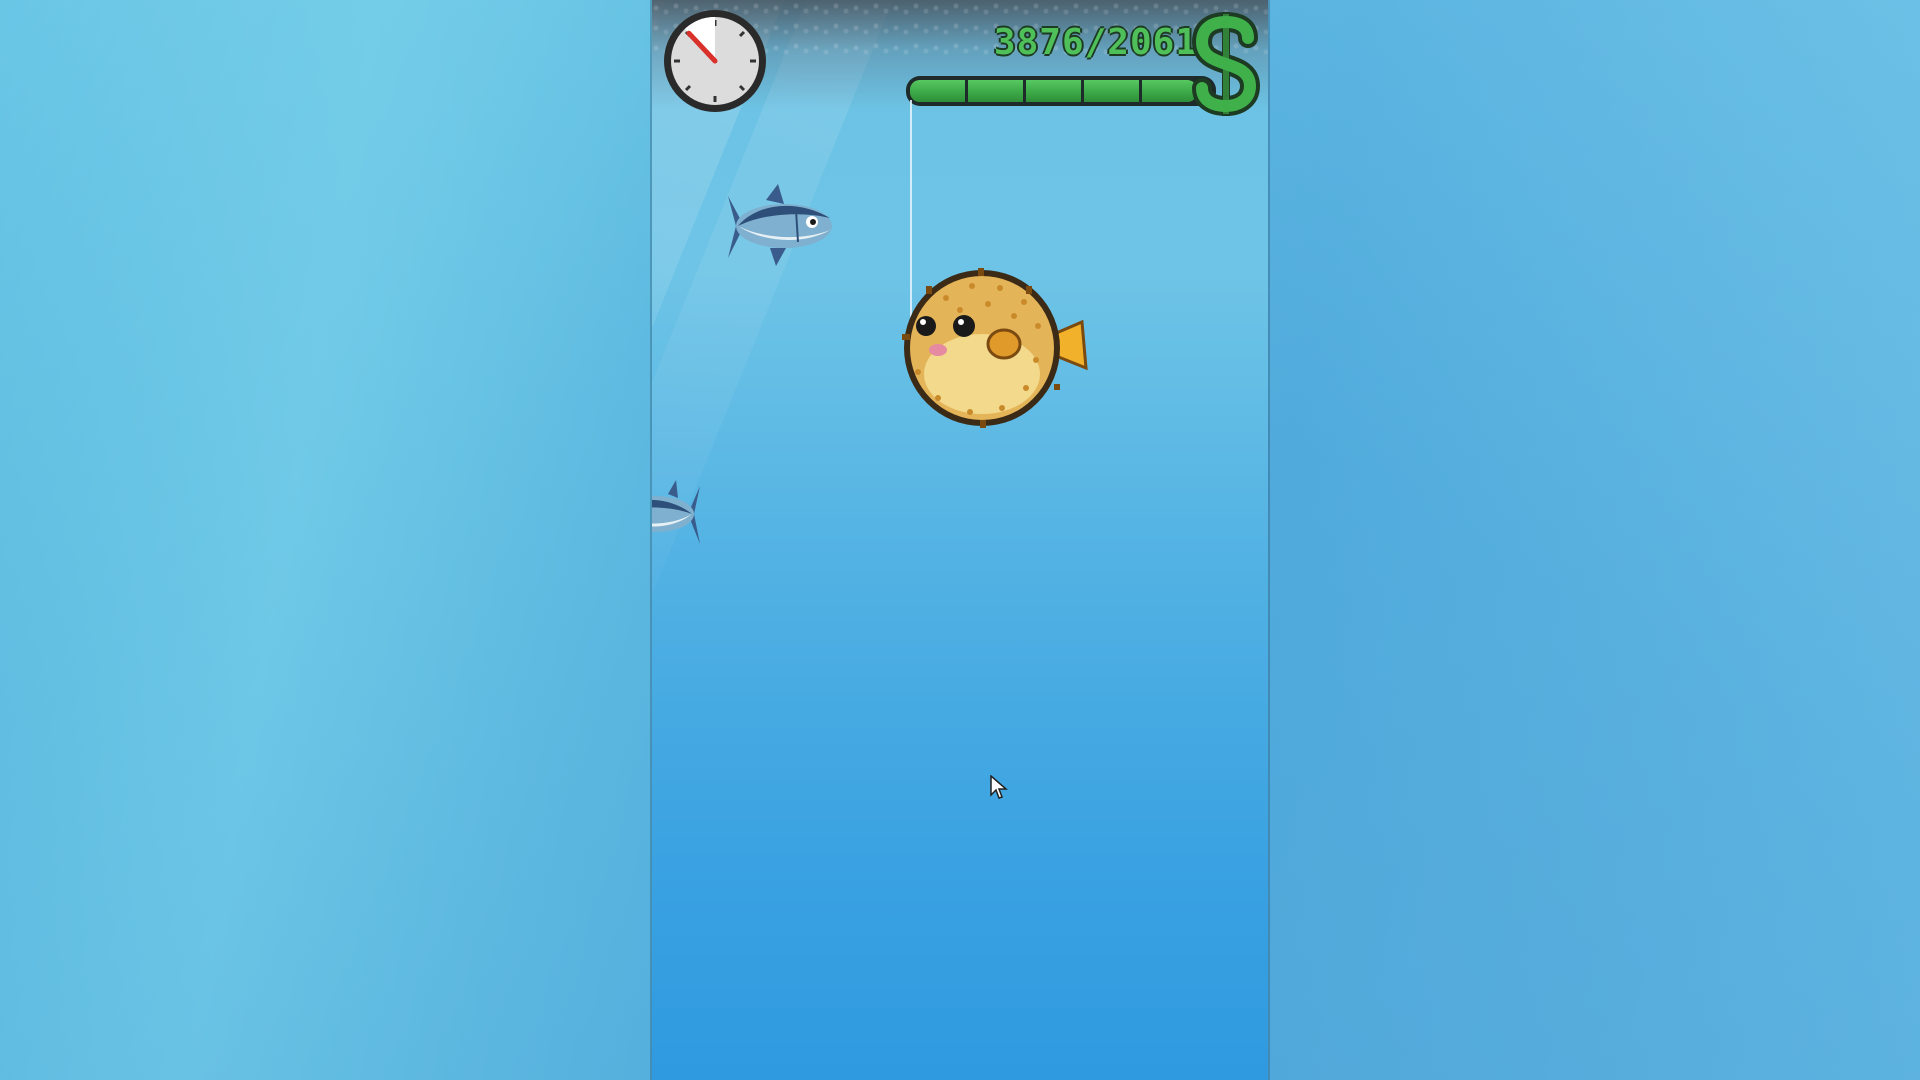 Image resolution: width=1920 pixels, height=1080 pixels. I want to click on catch-progress-bar, so click(1061, 91).